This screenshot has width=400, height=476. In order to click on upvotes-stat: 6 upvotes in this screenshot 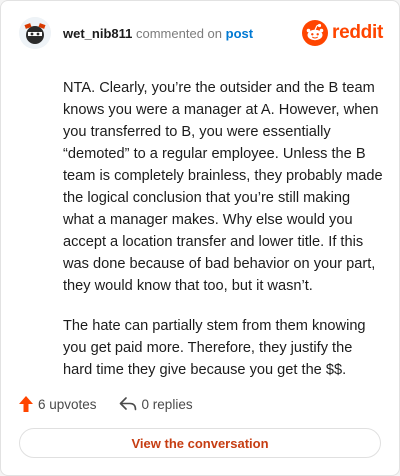, I will do `click(58, 404)`.